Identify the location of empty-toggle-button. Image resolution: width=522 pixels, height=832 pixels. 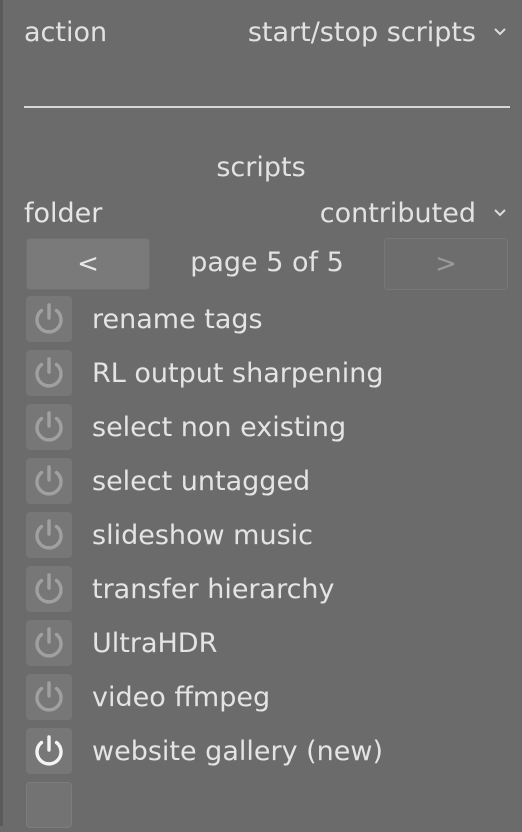
(49, 805).